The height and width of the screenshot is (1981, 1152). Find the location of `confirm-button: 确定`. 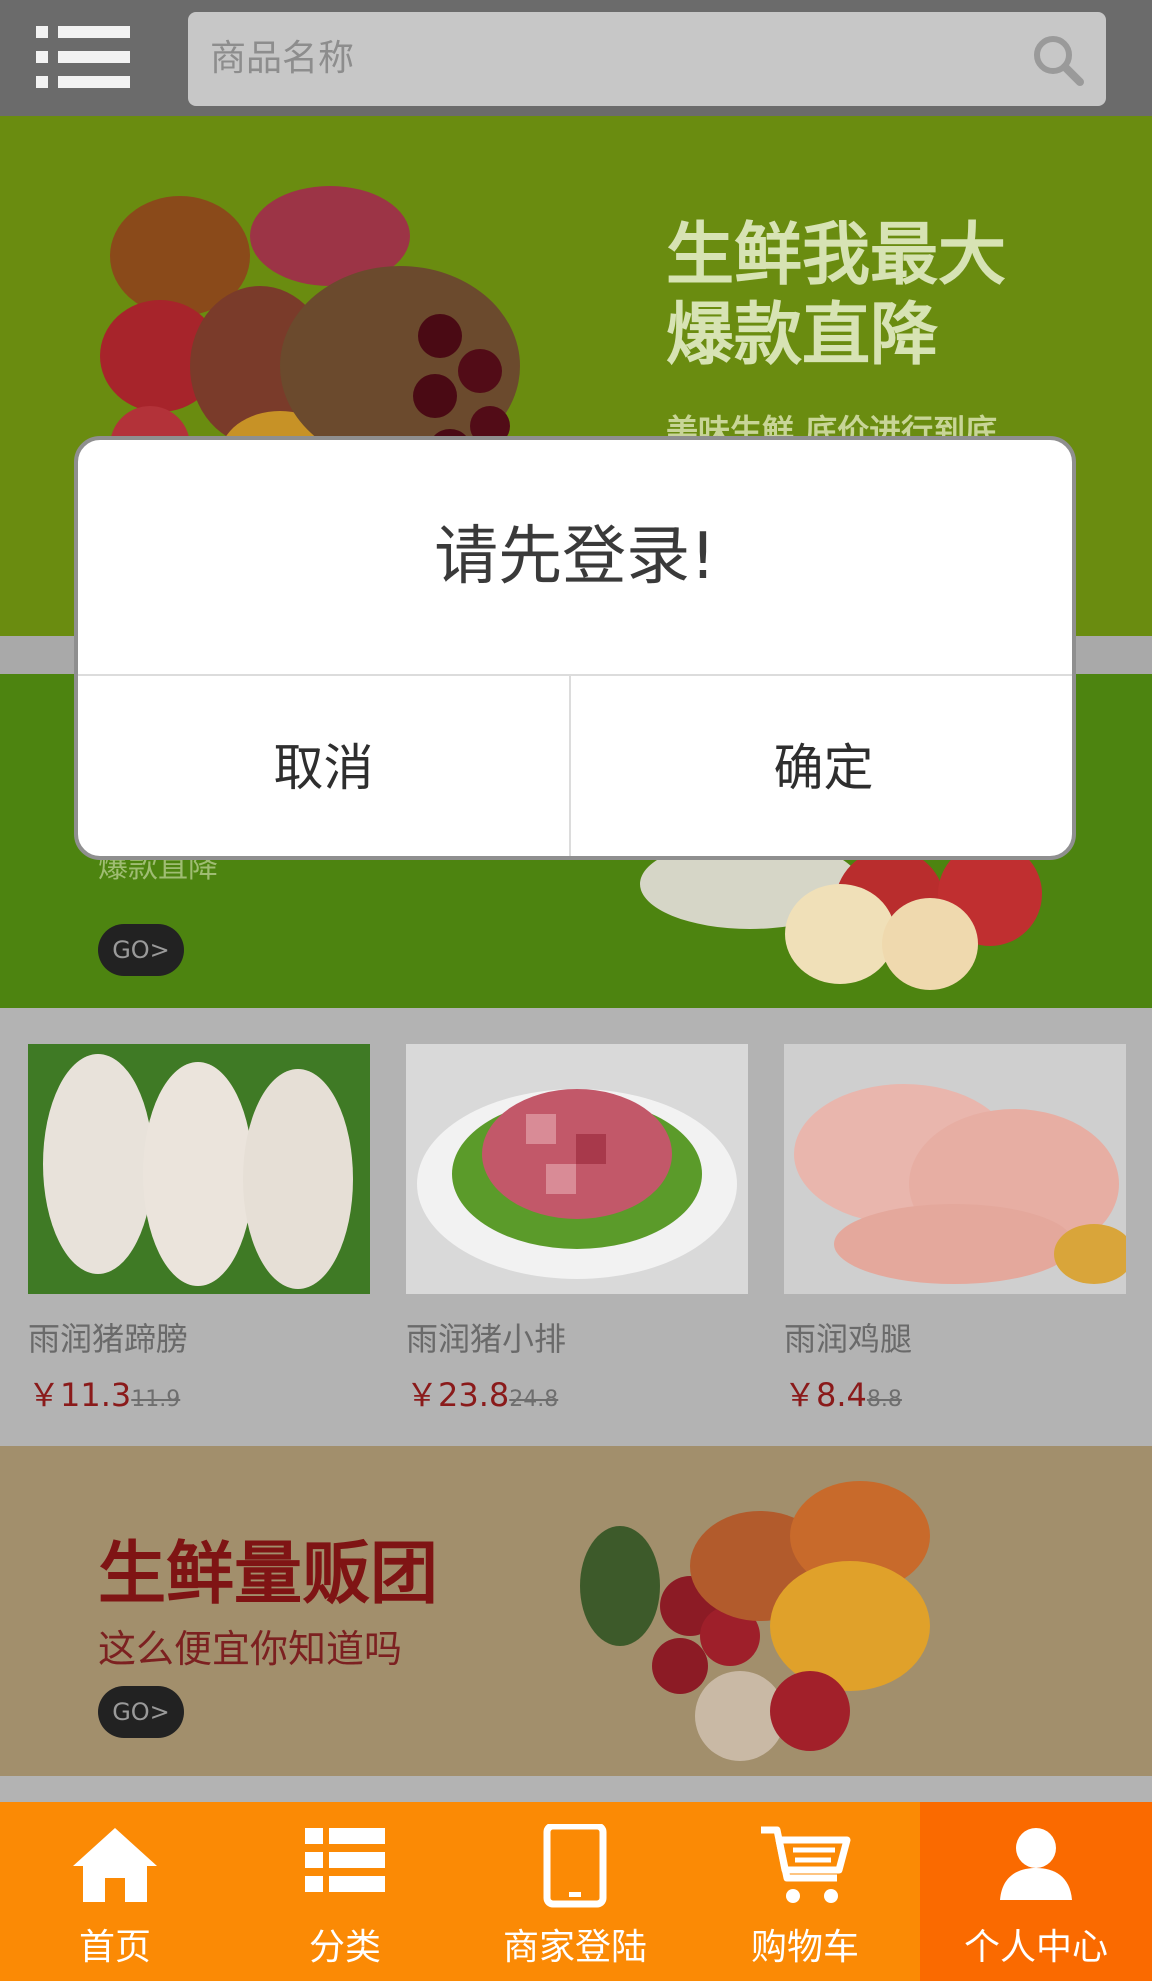

confirm-button: 确定 is located at coordinates (821, 766).